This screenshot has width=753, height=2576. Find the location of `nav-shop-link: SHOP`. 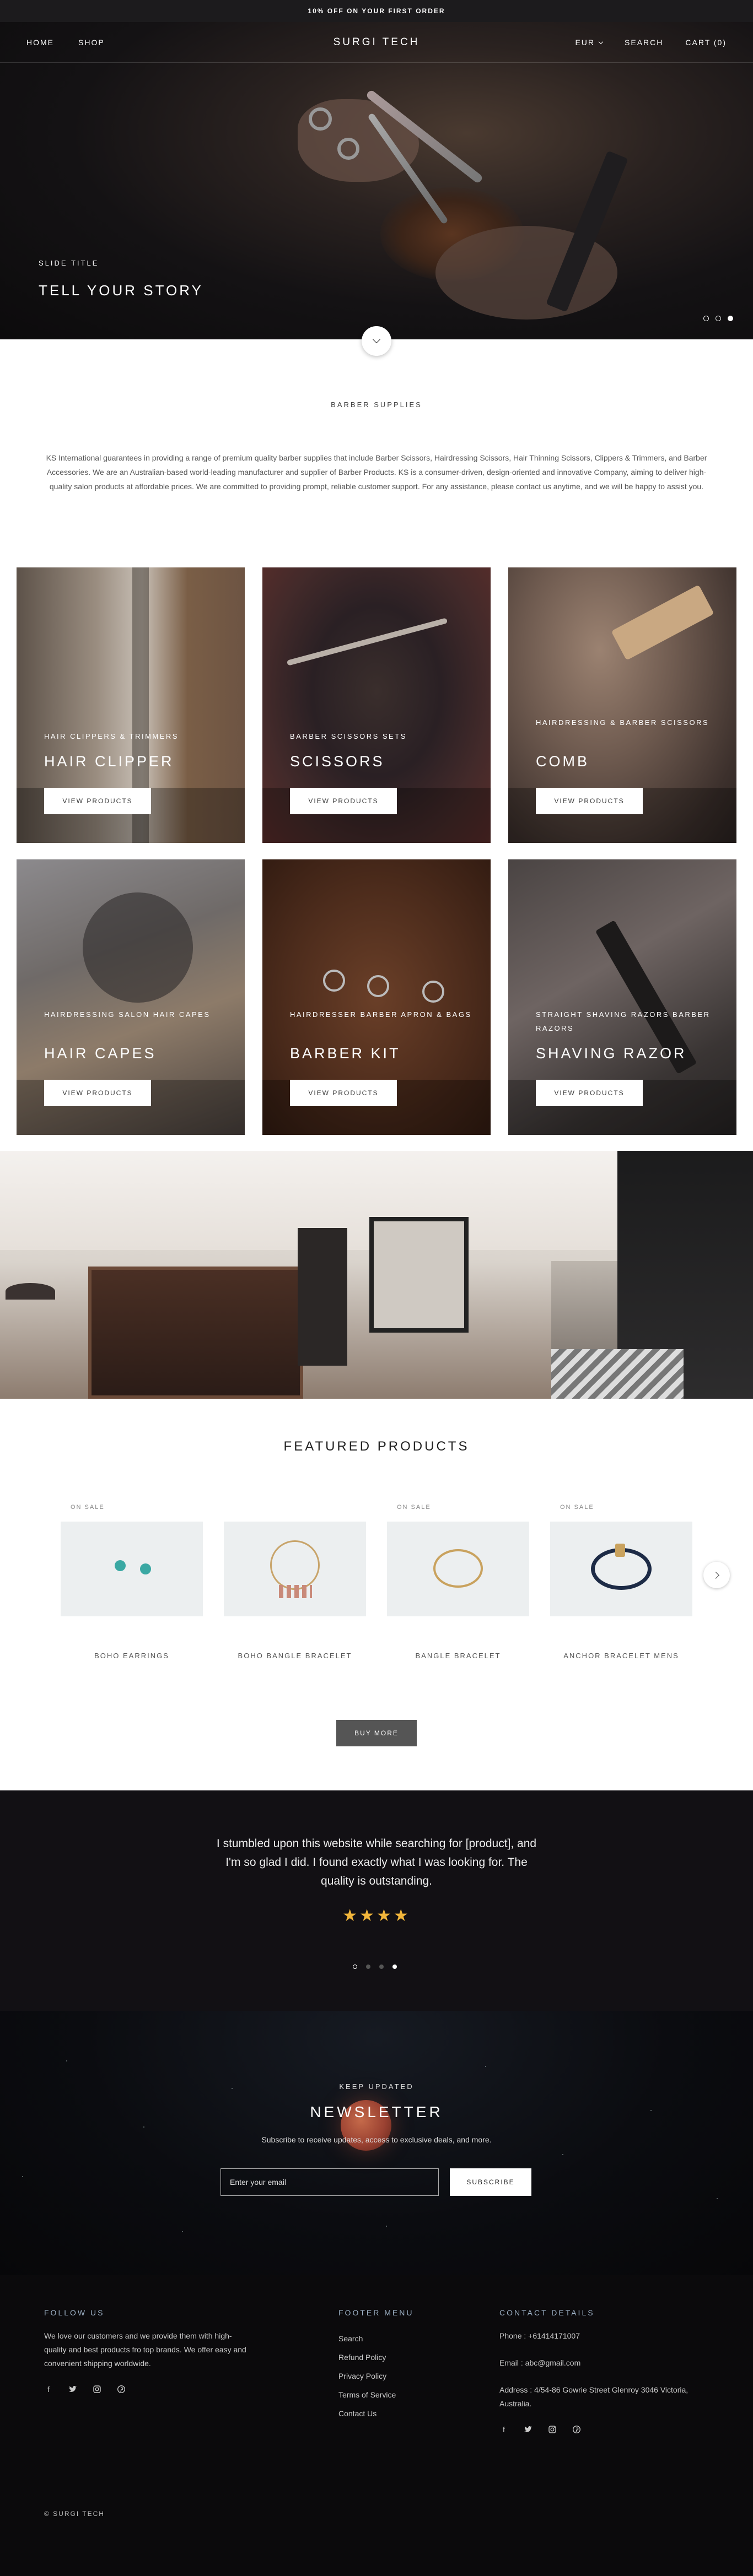

nav-shop-link: SHOP is located at coordinates (91, 42).